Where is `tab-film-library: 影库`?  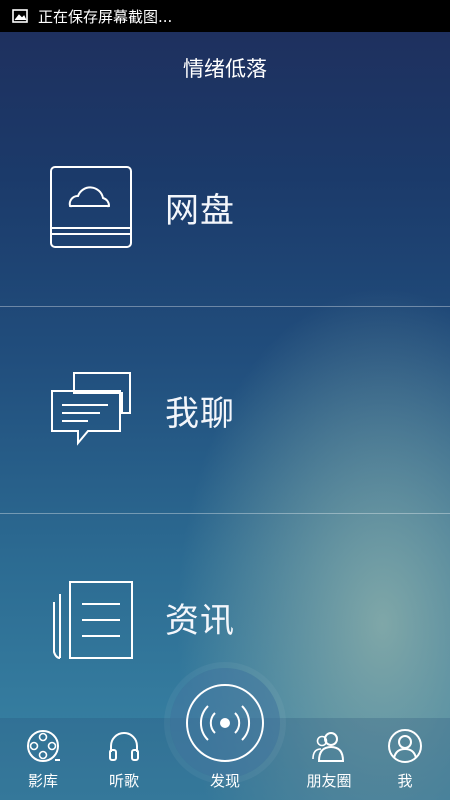 tab-film-library: 影库 is located at coordinates (43, 759).